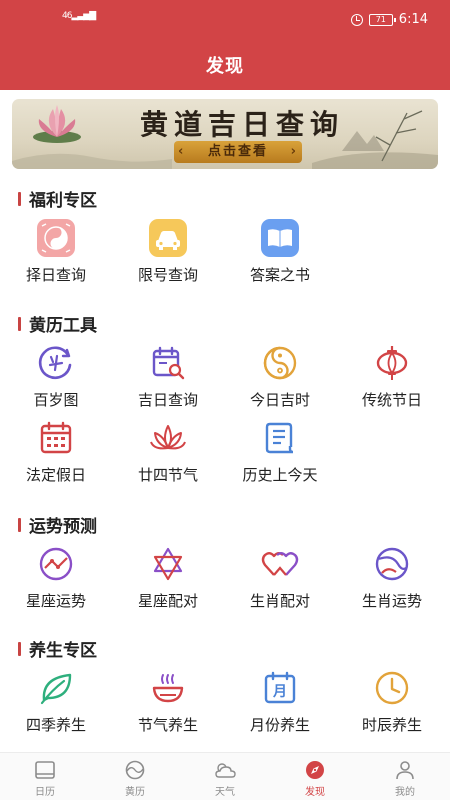 This screenshot has width=450, height=800. I want to click on tab-weather: 天气, so click(225, 776).